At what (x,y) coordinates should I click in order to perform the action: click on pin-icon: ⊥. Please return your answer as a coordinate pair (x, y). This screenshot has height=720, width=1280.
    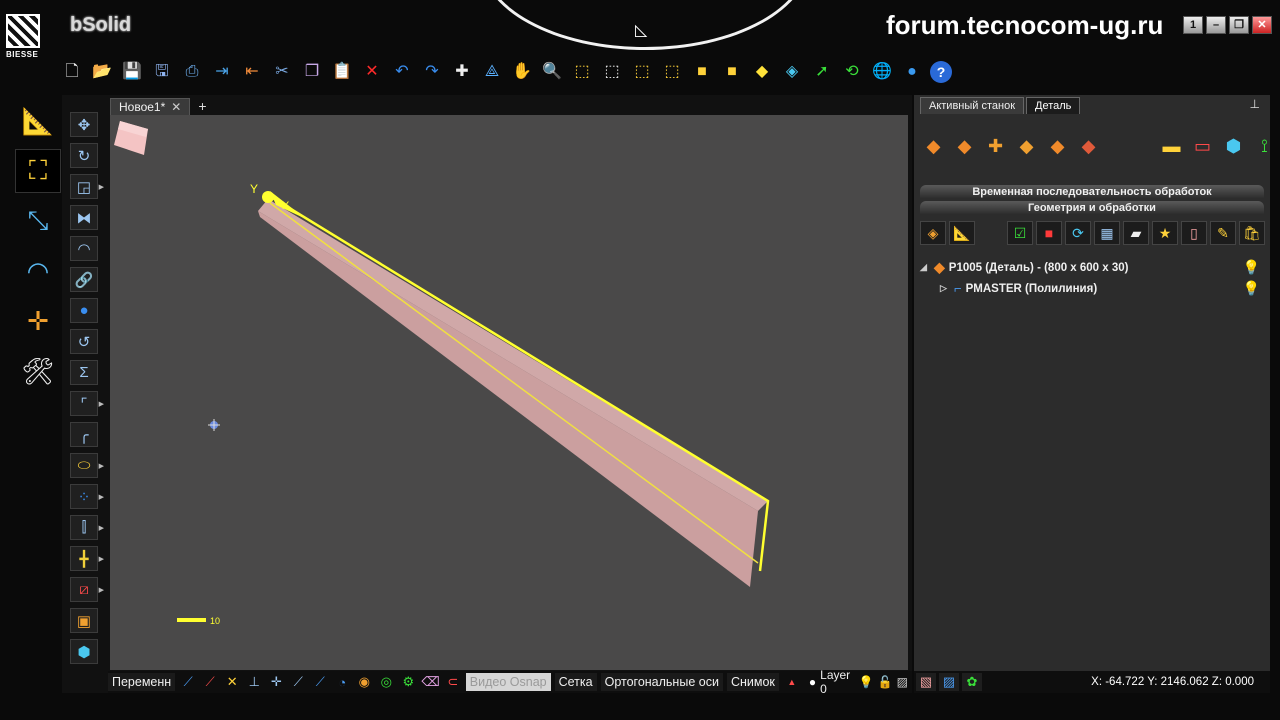
    Looking at the image, I should click on (1255, 104).